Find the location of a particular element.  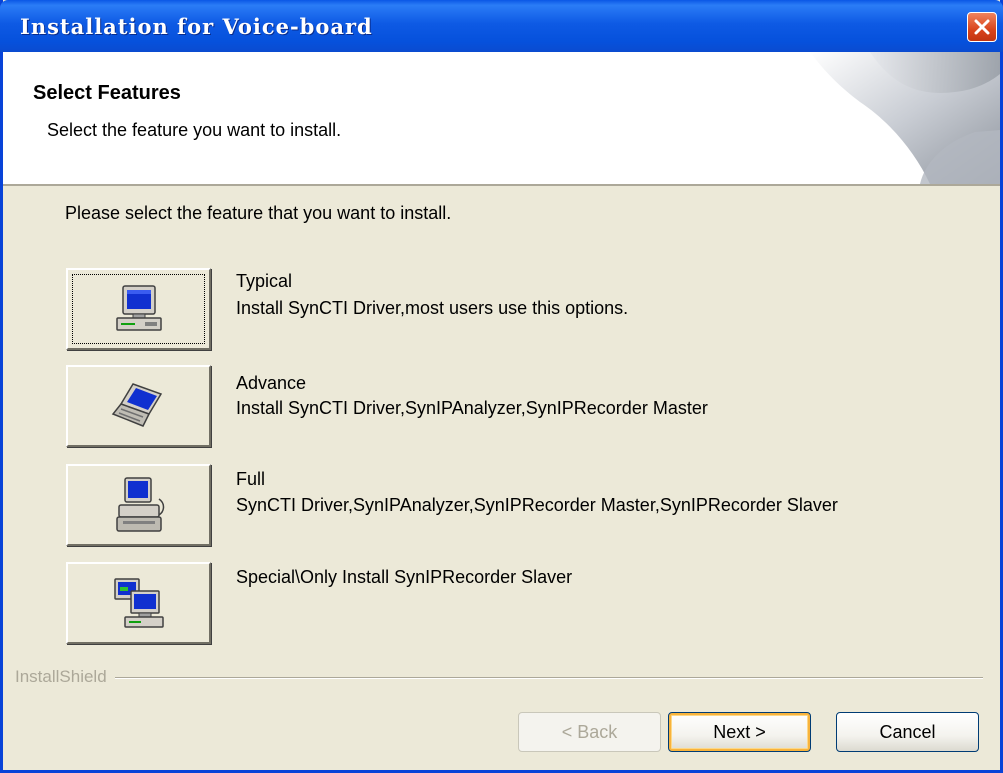

title-bar: Installation for Voice-board is located at coordinates (501, 26).